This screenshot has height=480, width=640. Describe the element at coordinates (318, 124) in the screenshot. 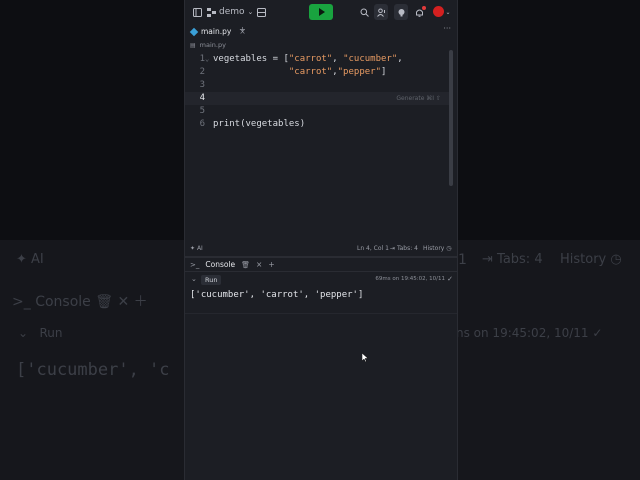

I see `code-line: 6 print(vegetables)` at that location.